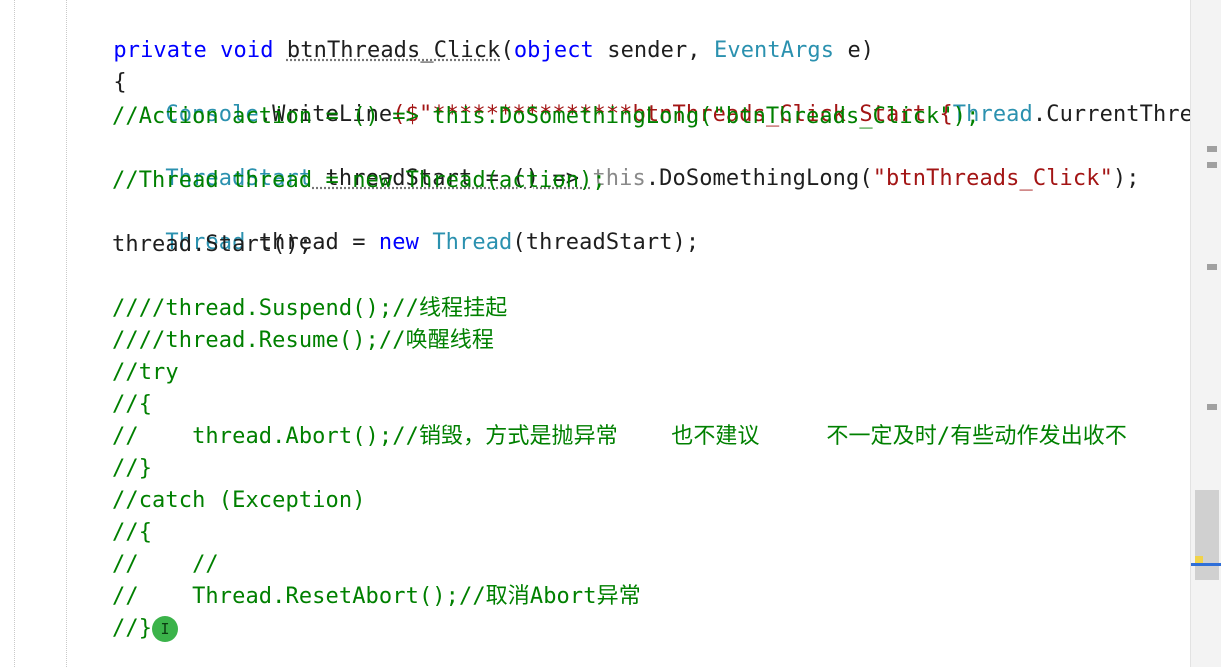 This screenshot has height=667, width=1221. Describe the element at coordinates (393, 50) in the screenshot. I see `method-name: btnThreads_Click` at that location.